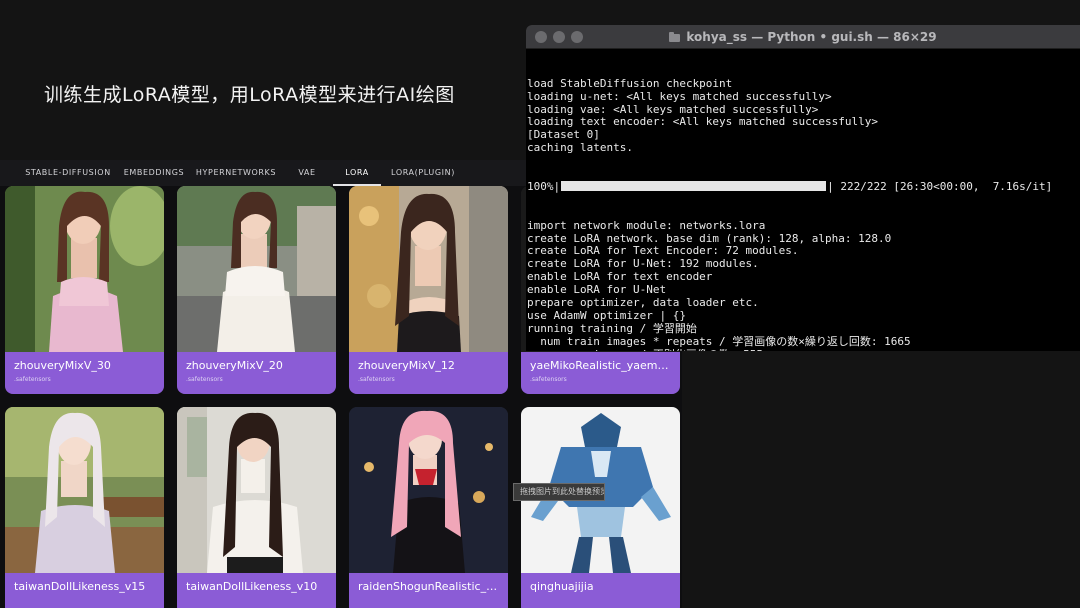  What do you see at coordinates (307, 173) in the screenshot?
I see `tab-vae: VAE` at bounding box center [307, 173].